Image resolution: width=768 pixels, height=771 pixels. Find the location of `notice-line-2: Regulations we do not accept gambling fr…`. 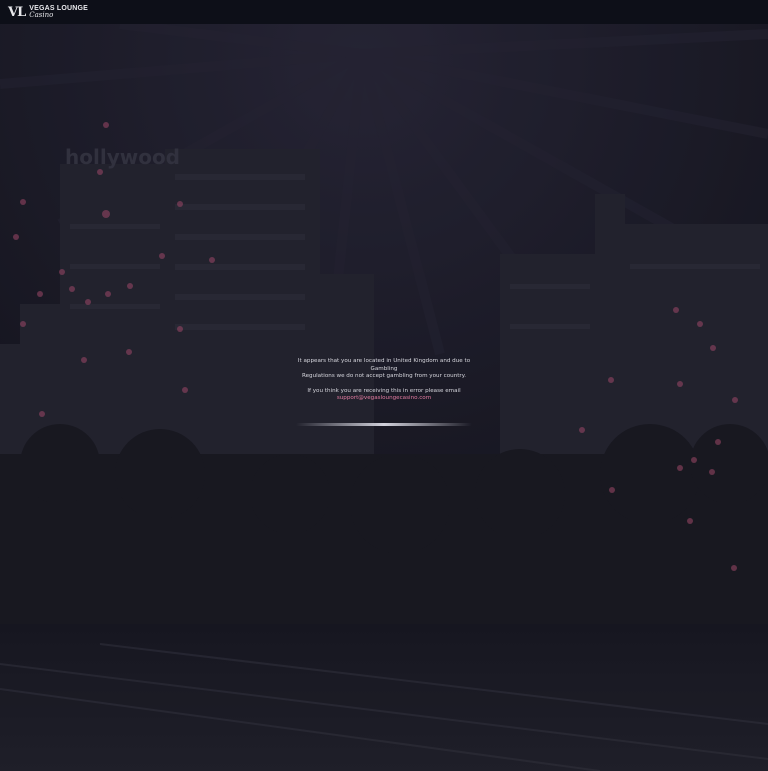

notice-line-2: Regulations we do not accept gambling fr… is located at coordinates (384, 376).